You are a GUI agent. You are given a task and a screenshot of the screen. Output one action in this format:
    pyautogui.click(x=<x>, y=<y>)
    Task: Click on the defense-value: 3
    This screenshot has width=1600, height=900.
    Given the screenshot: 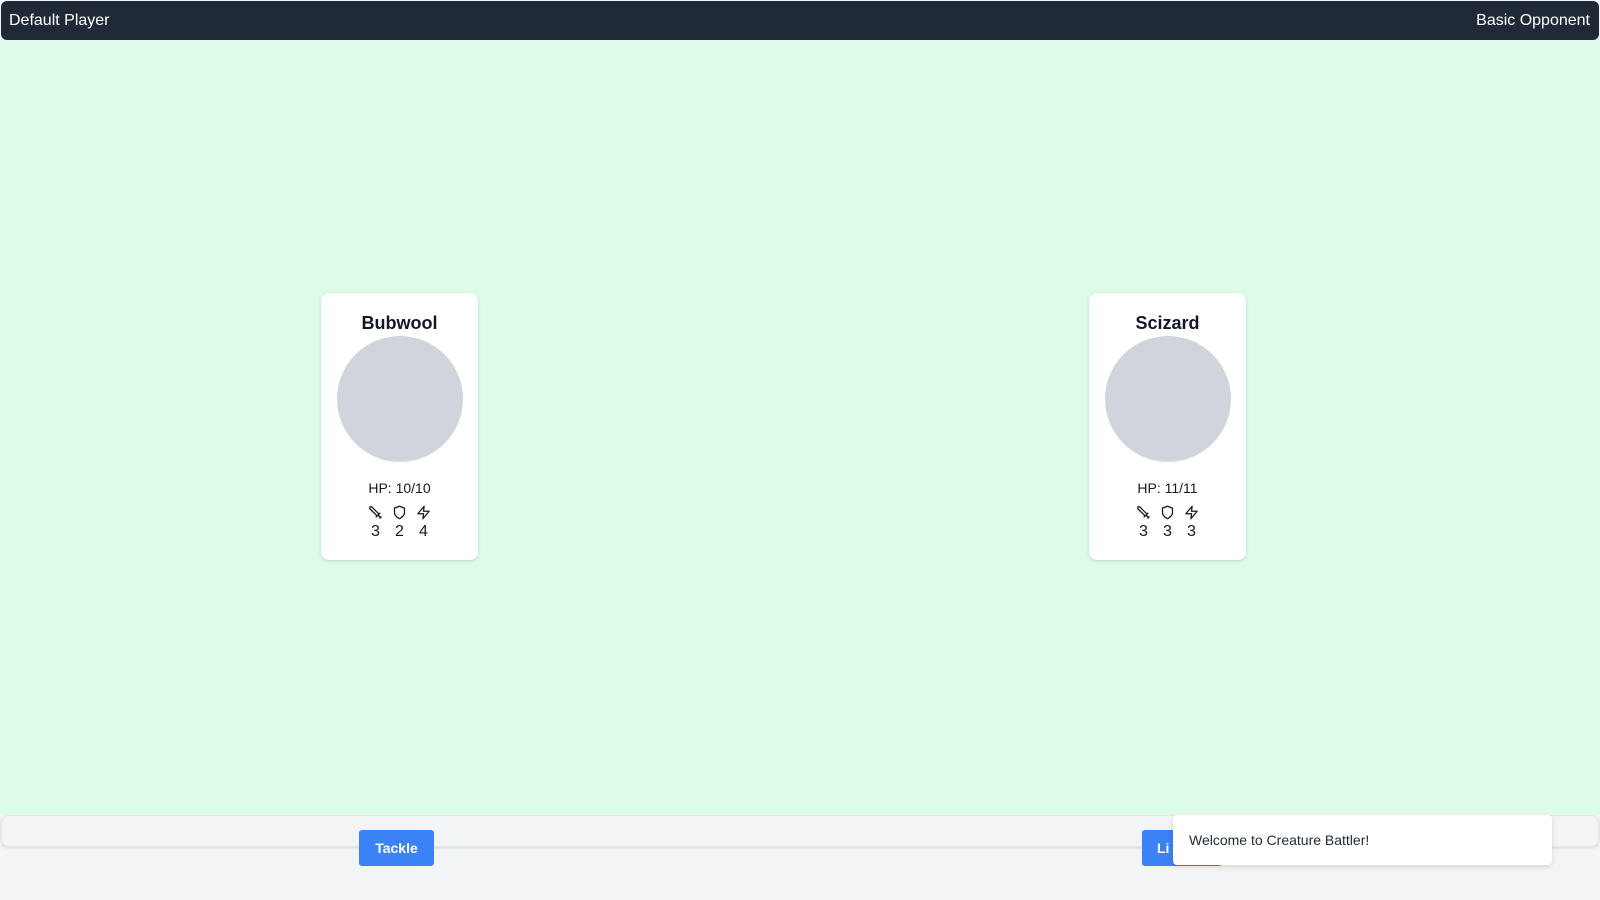 What is the action you would take?
    pyautogui.click(x=1167, y=531)
    